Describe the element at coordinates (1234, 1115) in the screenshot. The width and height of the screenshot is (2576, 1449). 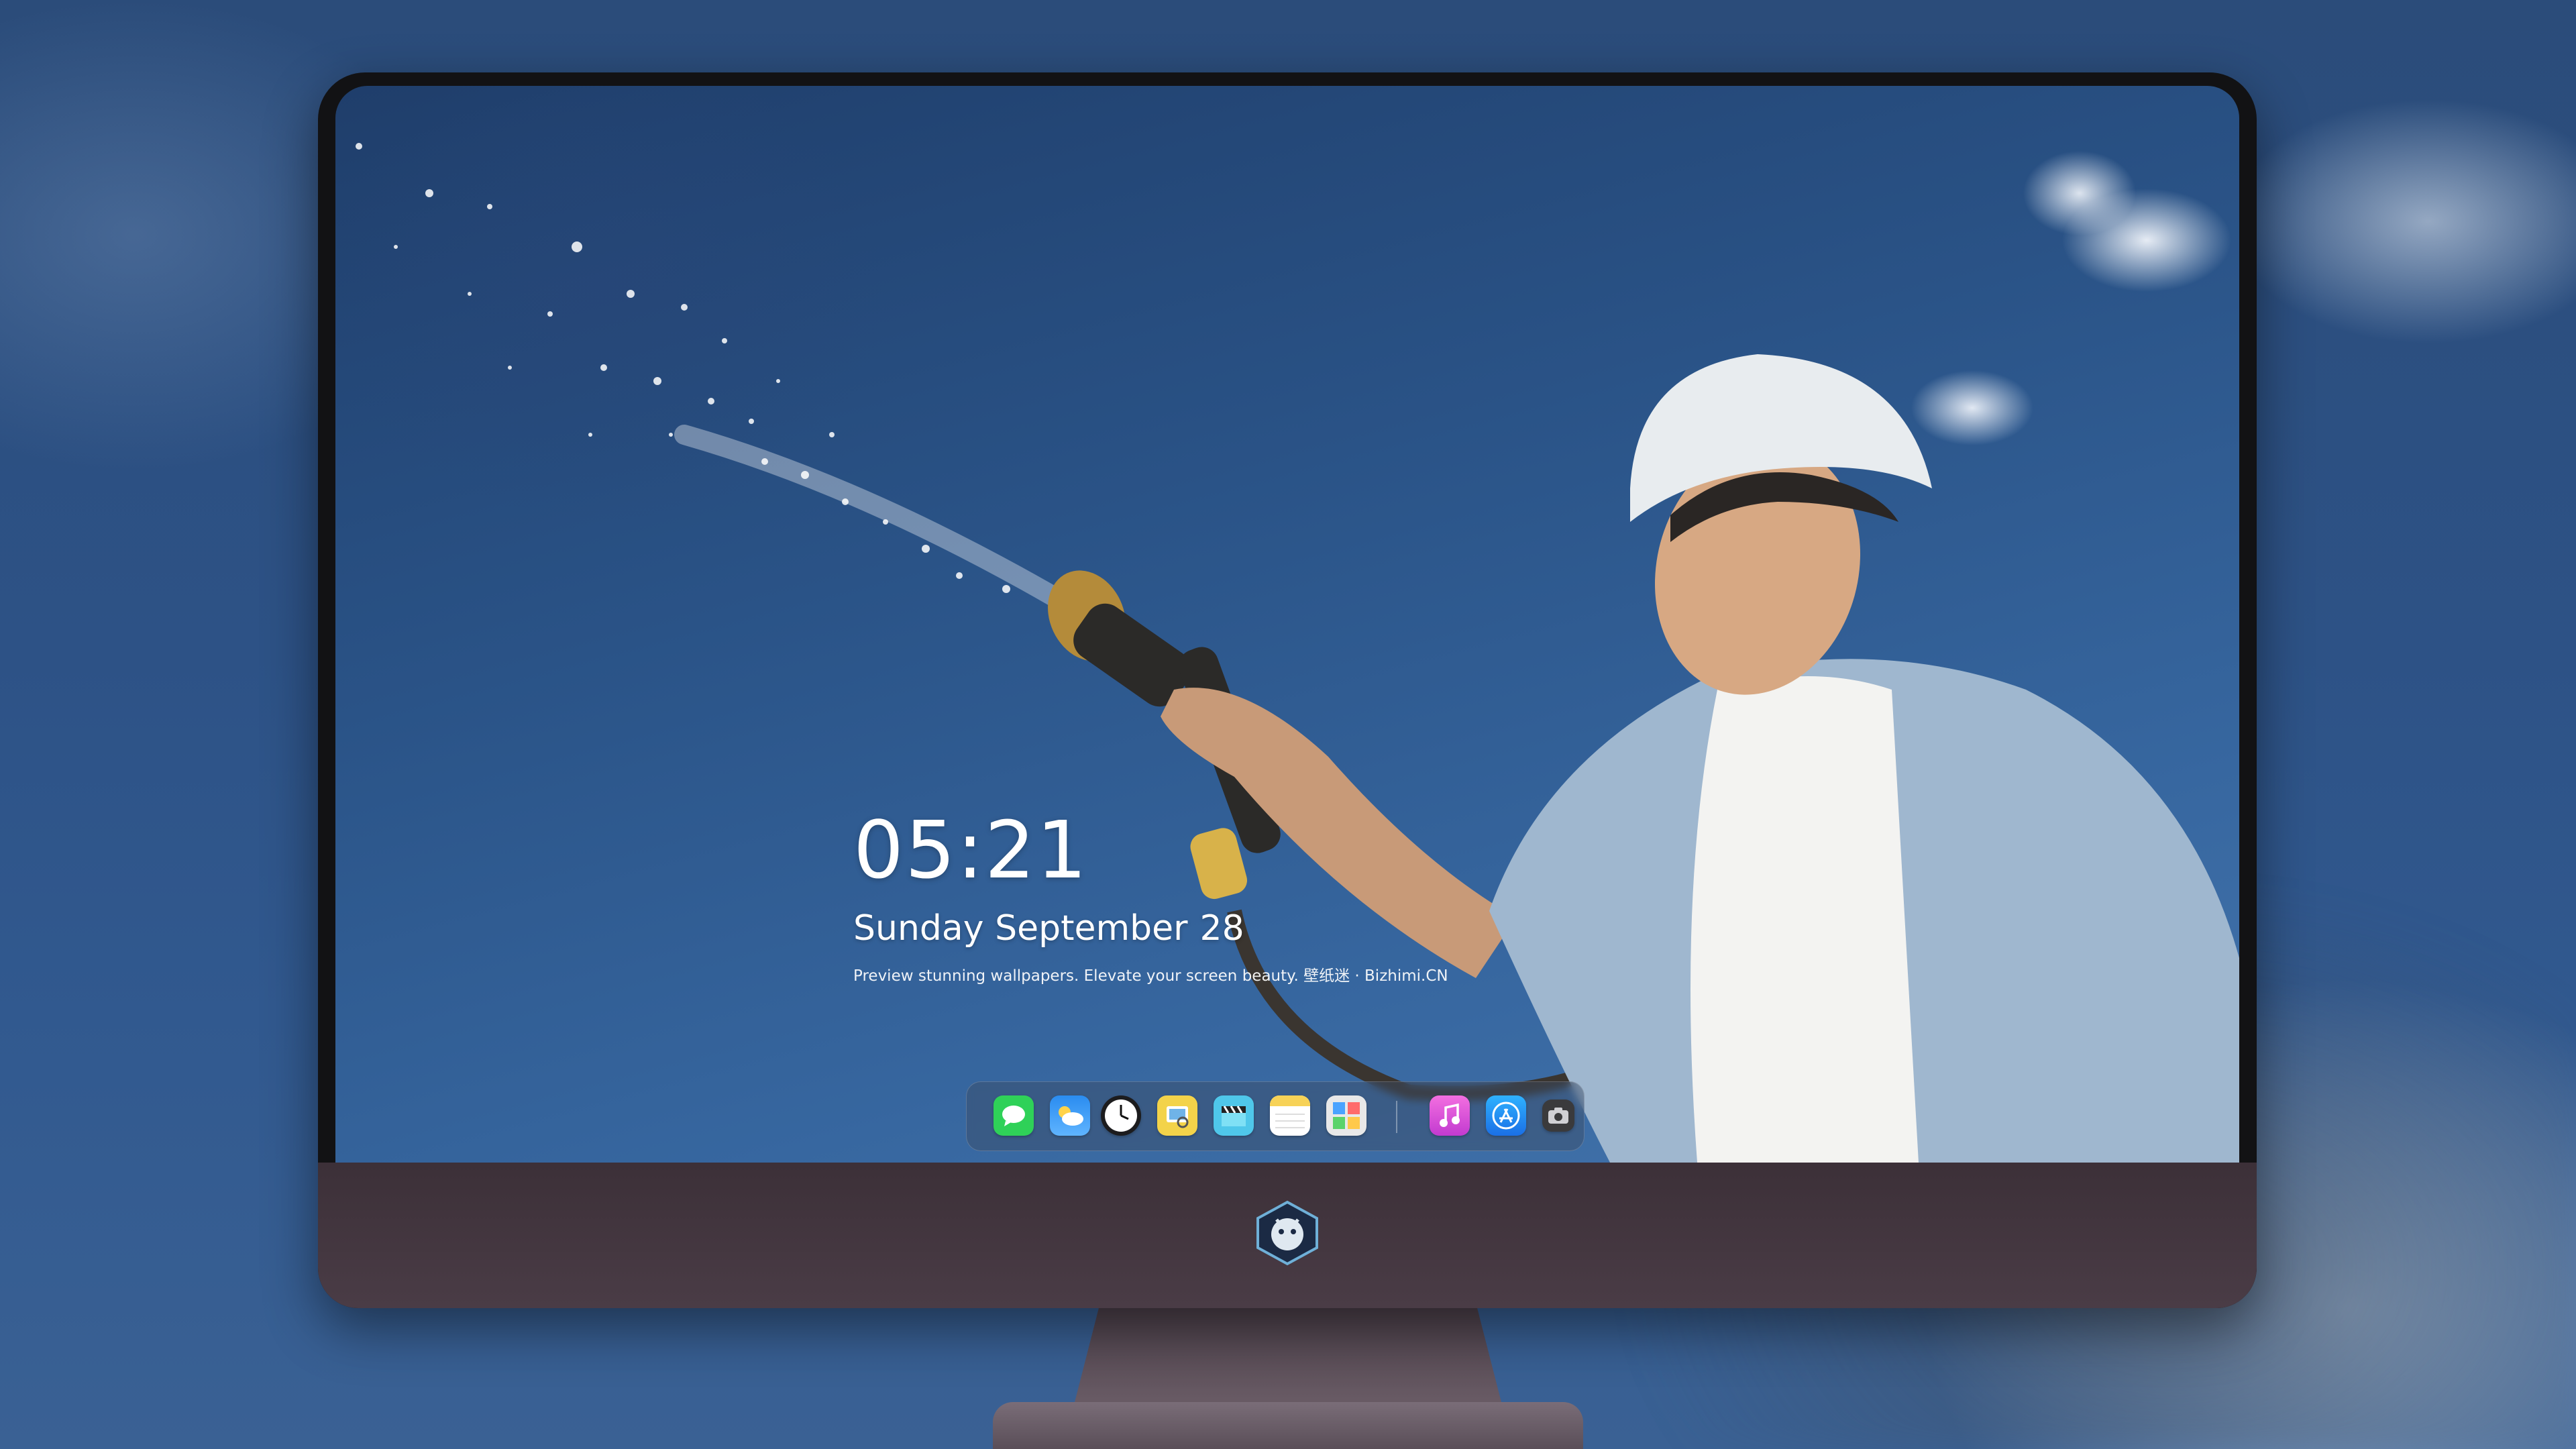
I see `clips-icon` at that location.